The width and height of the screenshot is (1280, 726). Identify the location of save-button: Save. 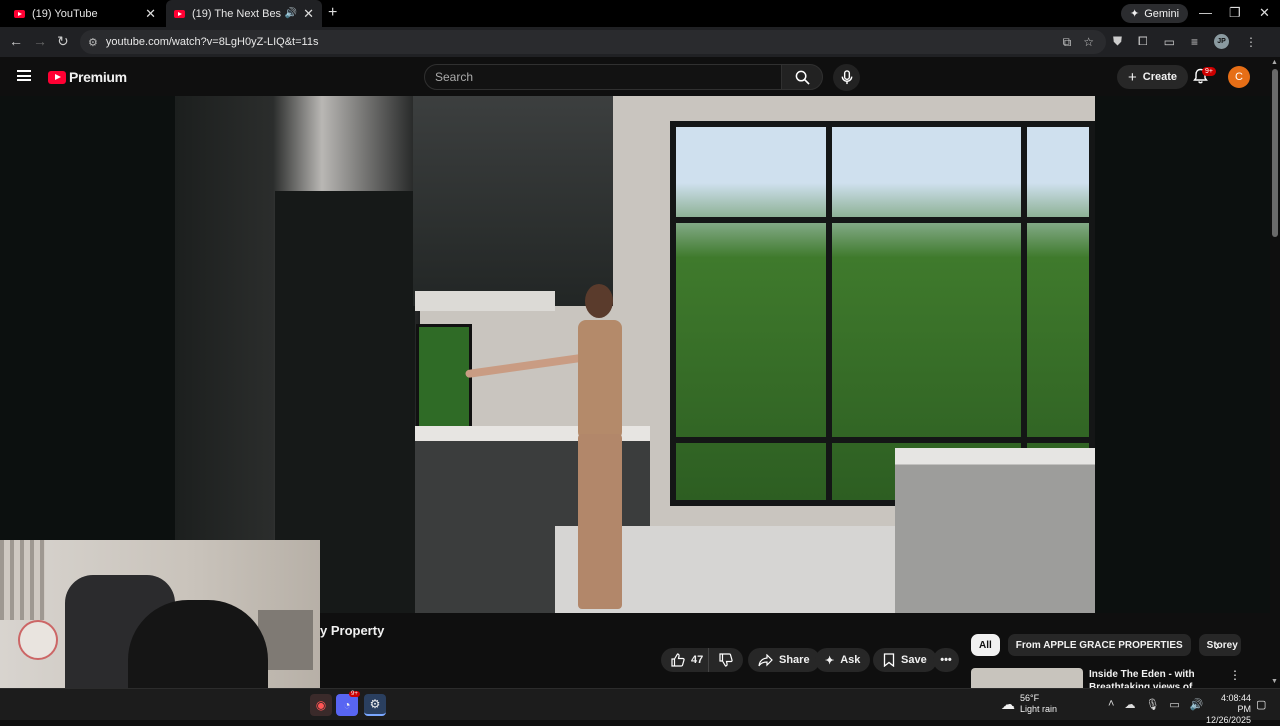
(905, 660).